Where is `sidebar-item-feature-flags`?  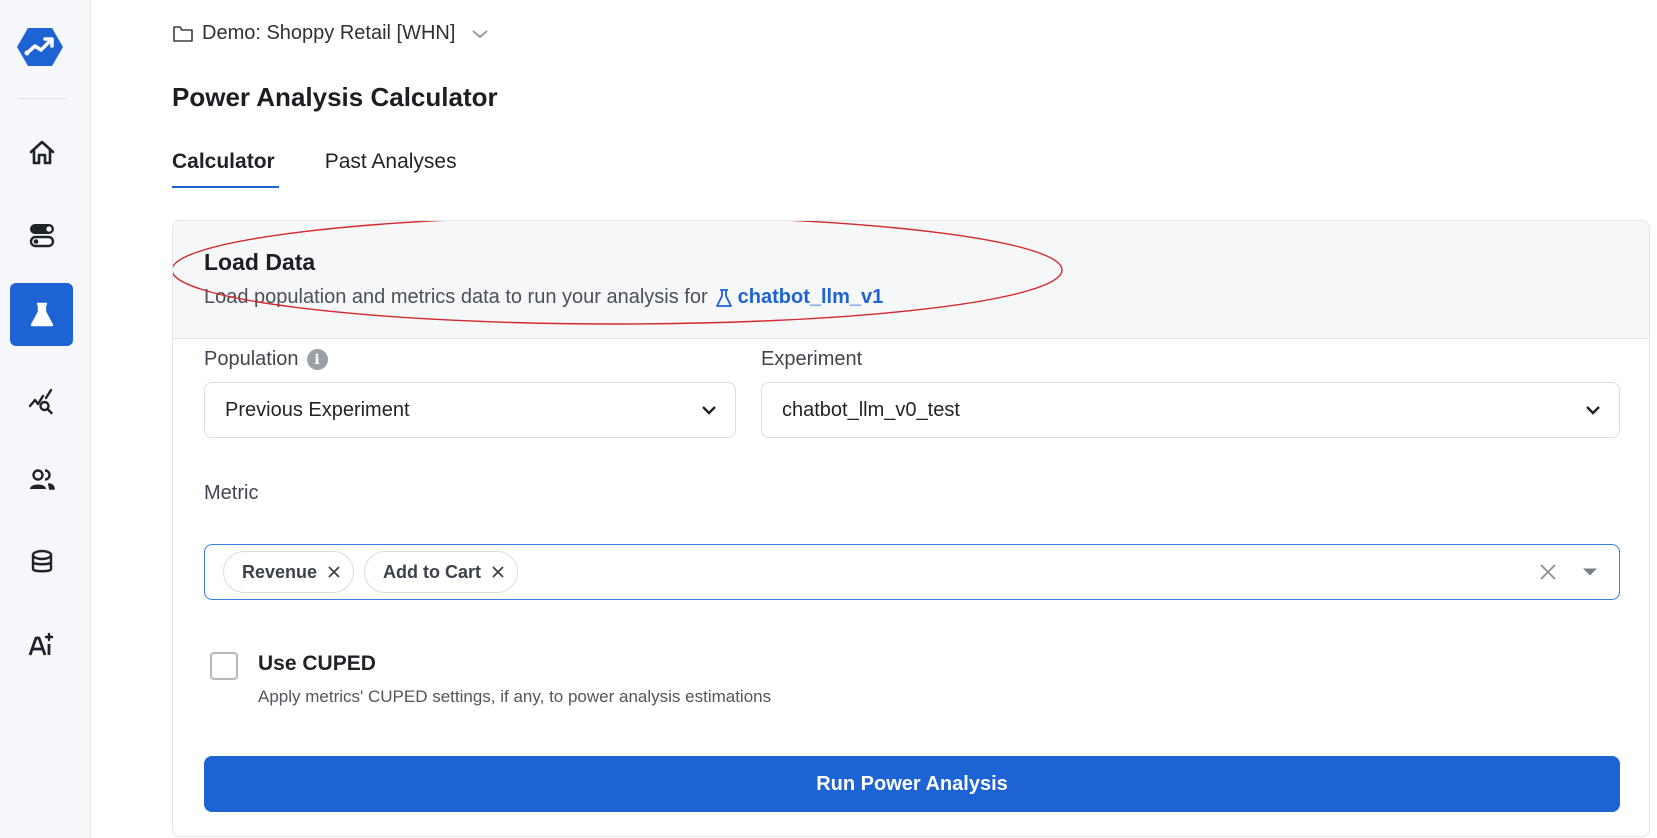 sidebar-item-feature-flags is located at coordinates (41, 234).